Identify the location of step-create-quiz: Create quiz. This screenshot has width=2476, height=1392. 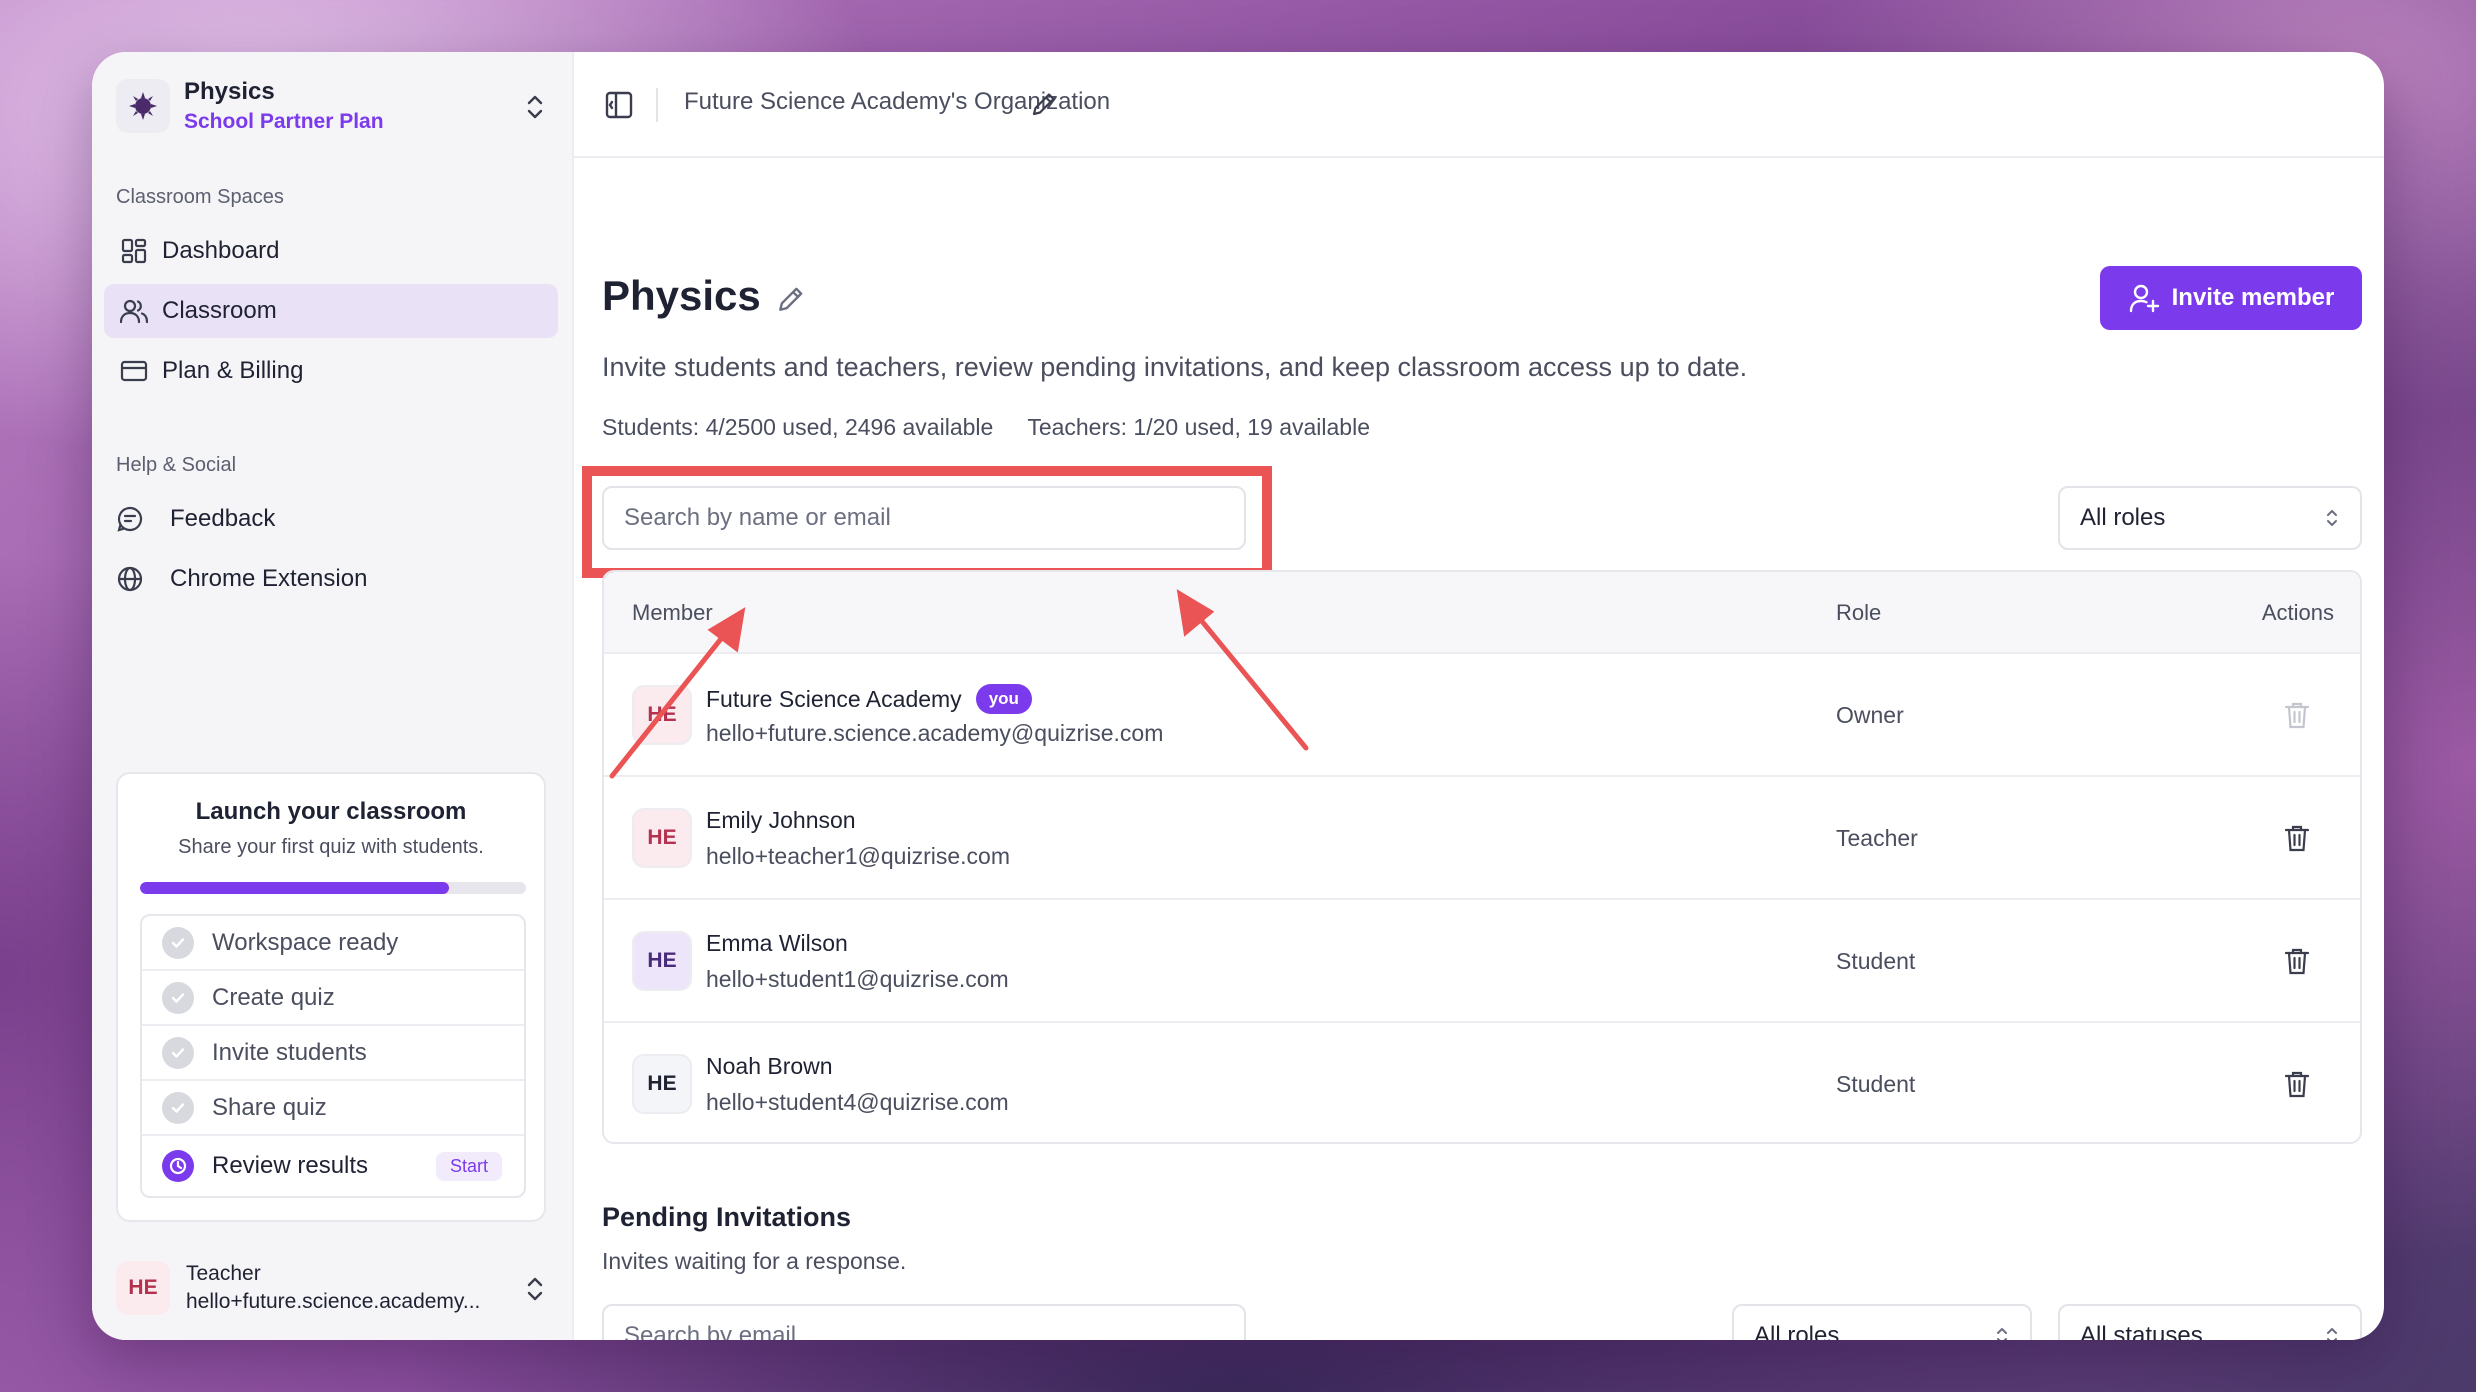
(333, 998).